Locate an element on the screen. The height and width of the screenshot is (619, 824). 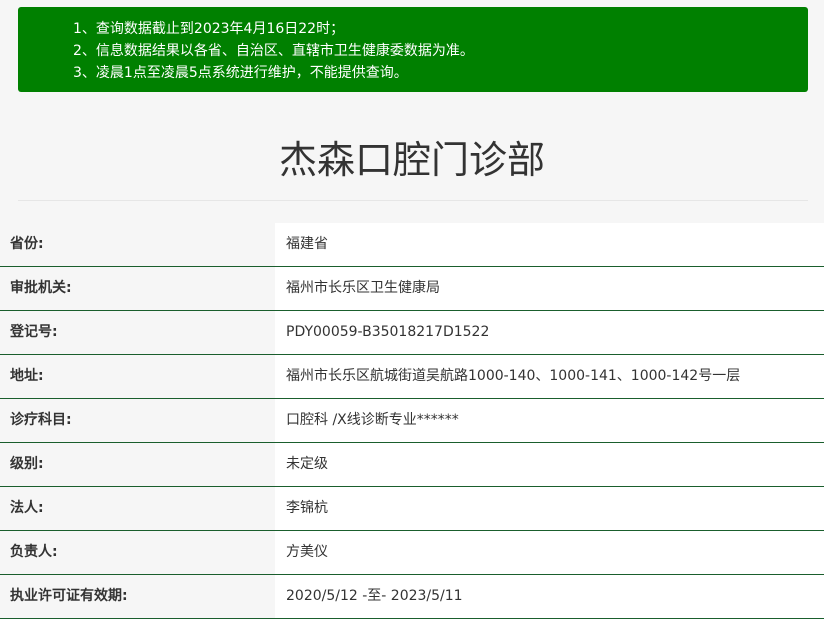
row-departments: 诊疗科目: 口腔科 /X线诊断专业****** is located at coordinates (412, 421).